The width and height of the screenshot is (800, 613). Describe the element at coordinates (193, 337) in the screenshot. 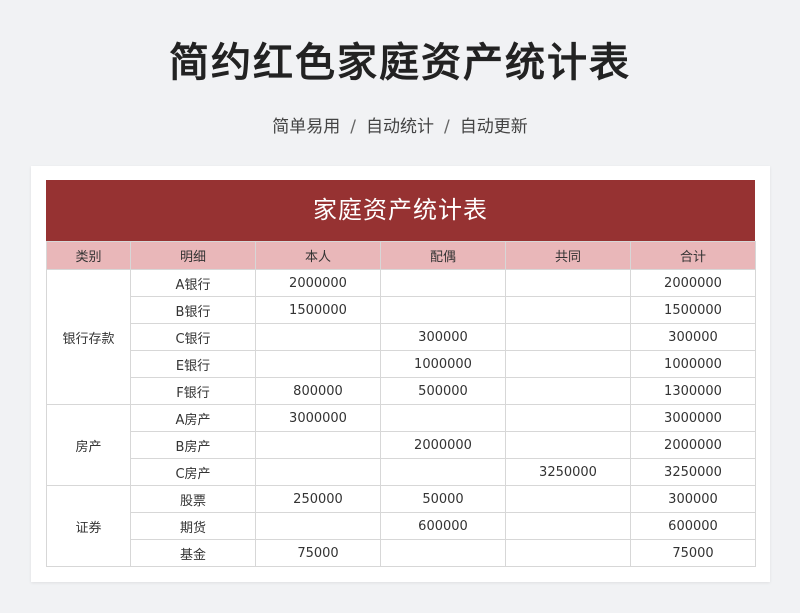

I see `detail-cell: C银行` at that location.